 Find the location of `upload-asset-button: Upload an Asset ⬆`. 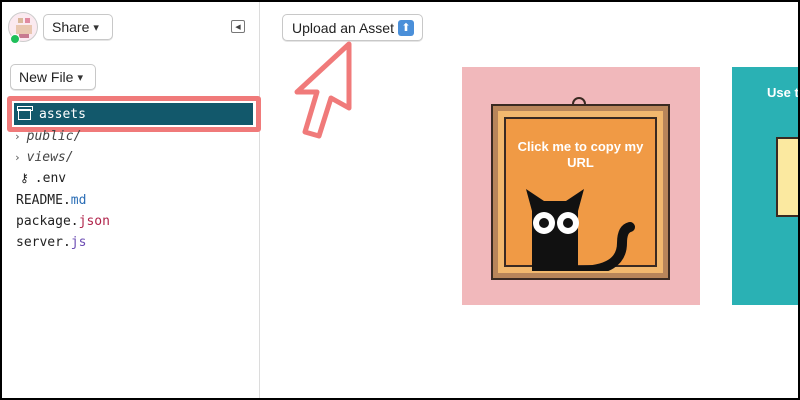

upload-asset-button: Upload an Asset ⬆ is located at coordinates (352, 27).